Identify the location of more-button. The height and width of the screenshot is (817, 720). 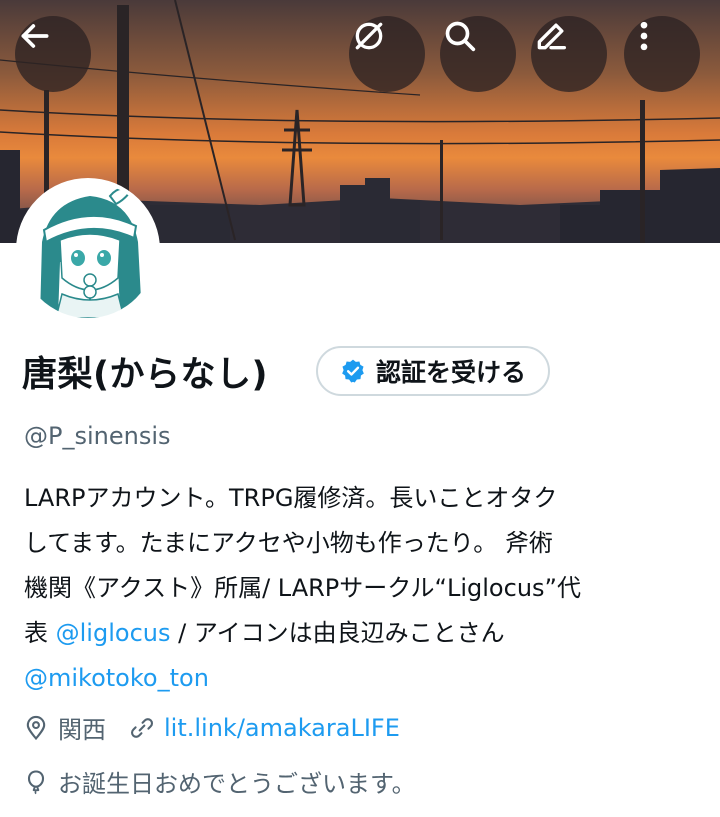
(662, 54).